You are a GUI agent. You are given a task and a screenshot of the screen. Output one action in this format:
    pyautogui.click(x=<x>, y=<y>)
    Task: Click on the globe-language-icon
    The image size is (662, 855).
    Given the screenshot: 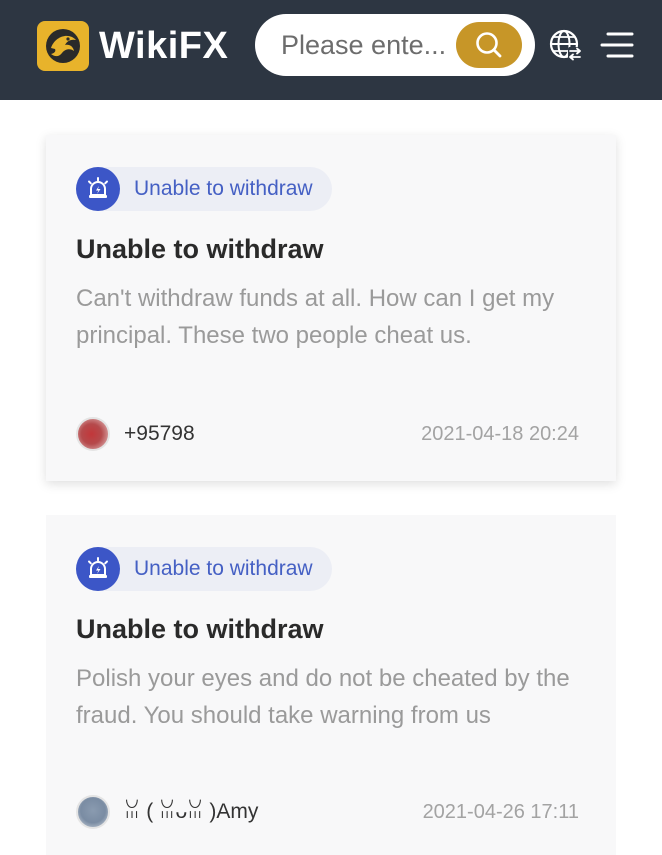 What is the action you would take?
    pyautogui.click(x=565, y=45)
    